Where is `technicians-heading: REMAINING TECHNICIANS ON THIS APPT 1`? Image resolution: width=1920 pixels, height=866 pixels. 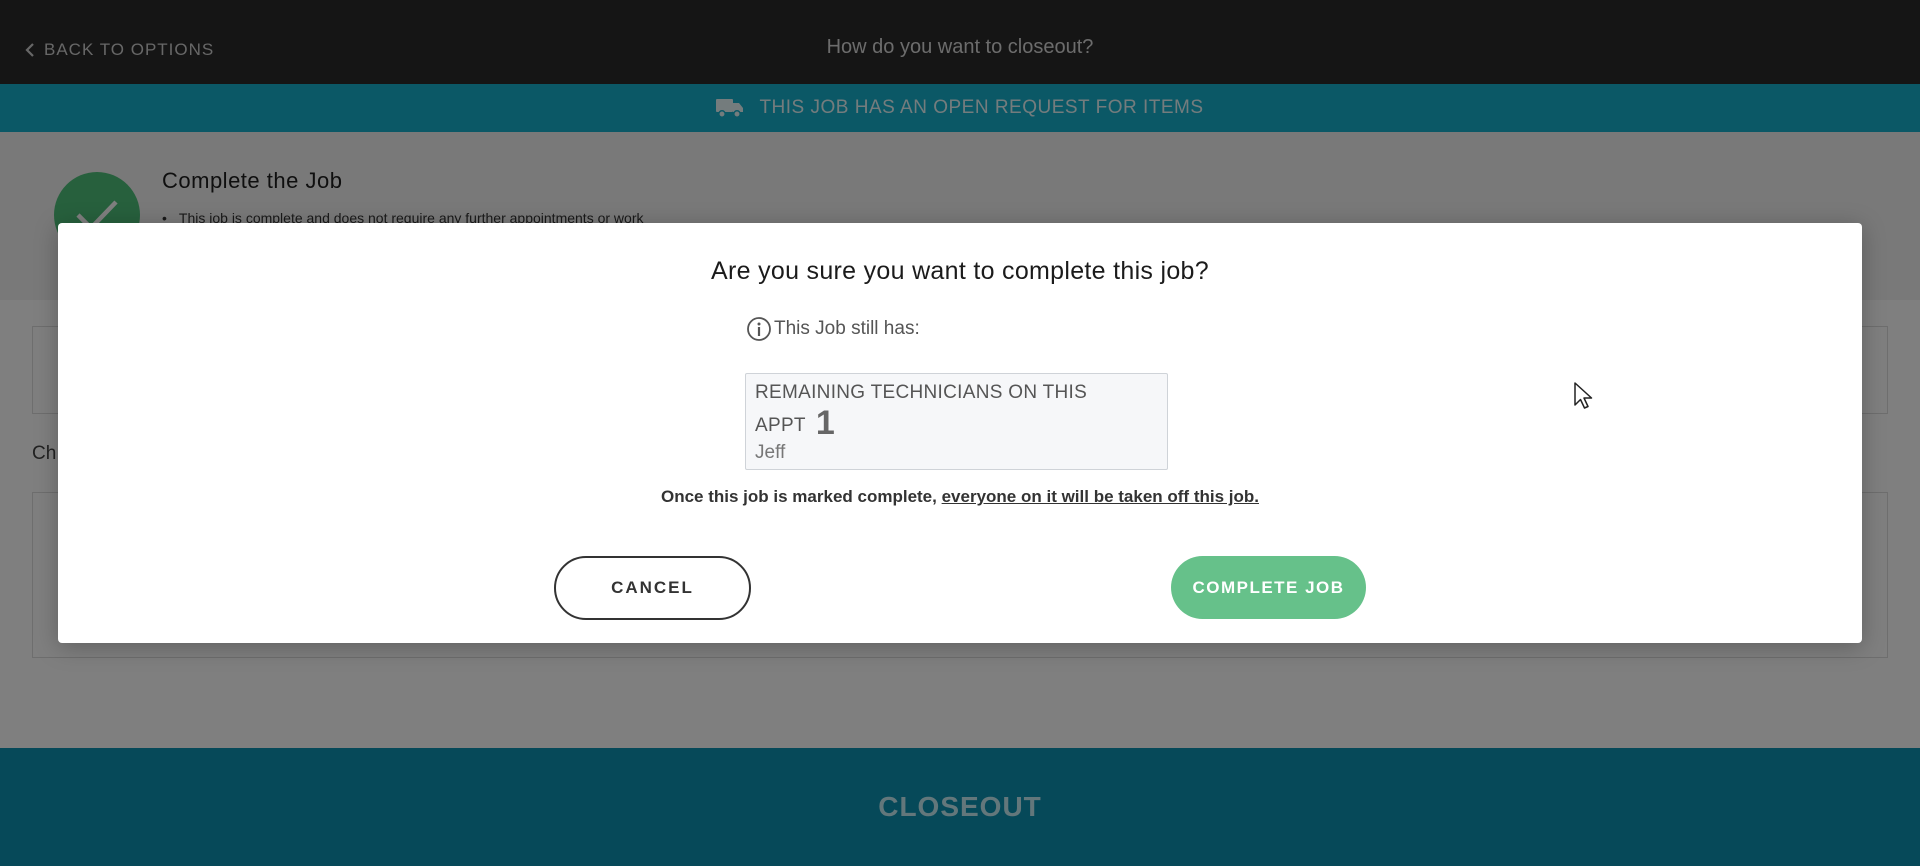
technicians-heading: REMAINING TECHNICIANS ON THIS APPT 1 is located at coordinates (956, 409).